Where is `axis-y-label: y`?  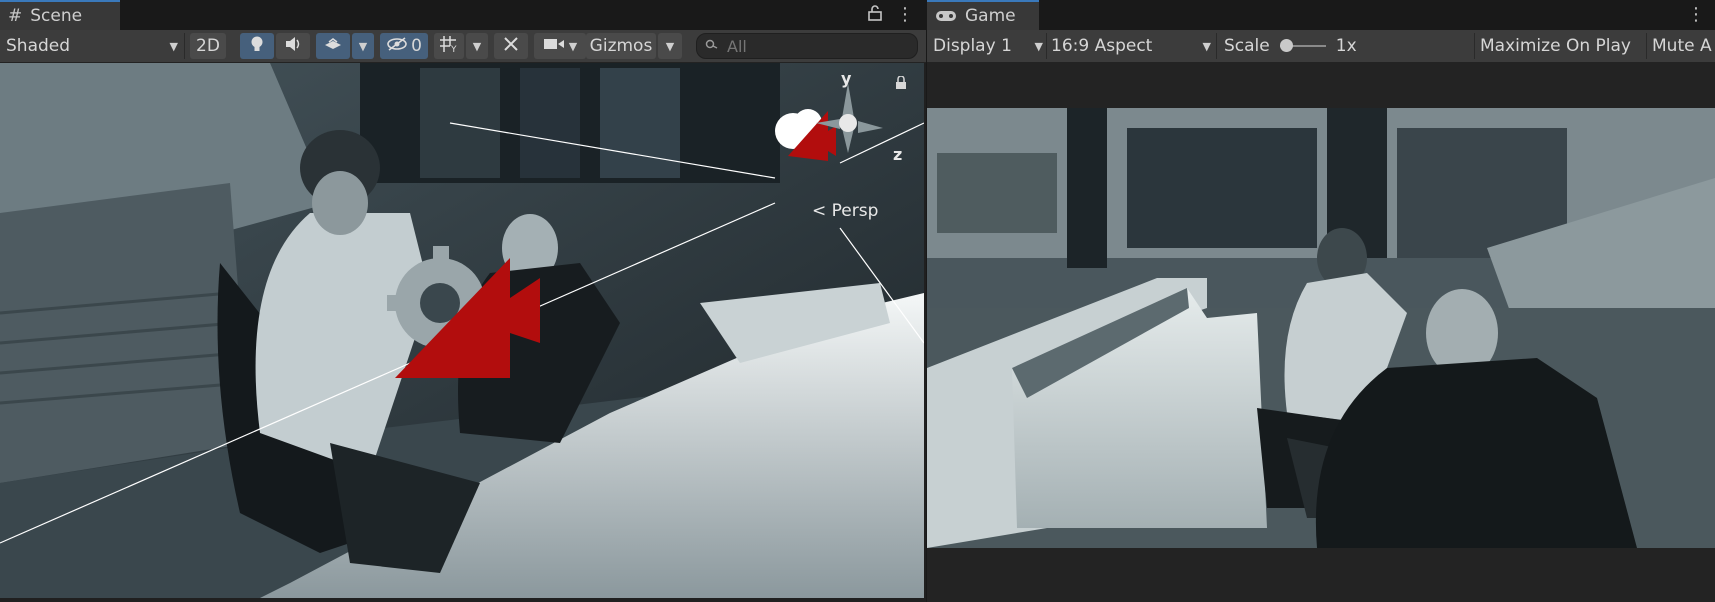 axis-y-label: y is located at coordinates (846, 78).